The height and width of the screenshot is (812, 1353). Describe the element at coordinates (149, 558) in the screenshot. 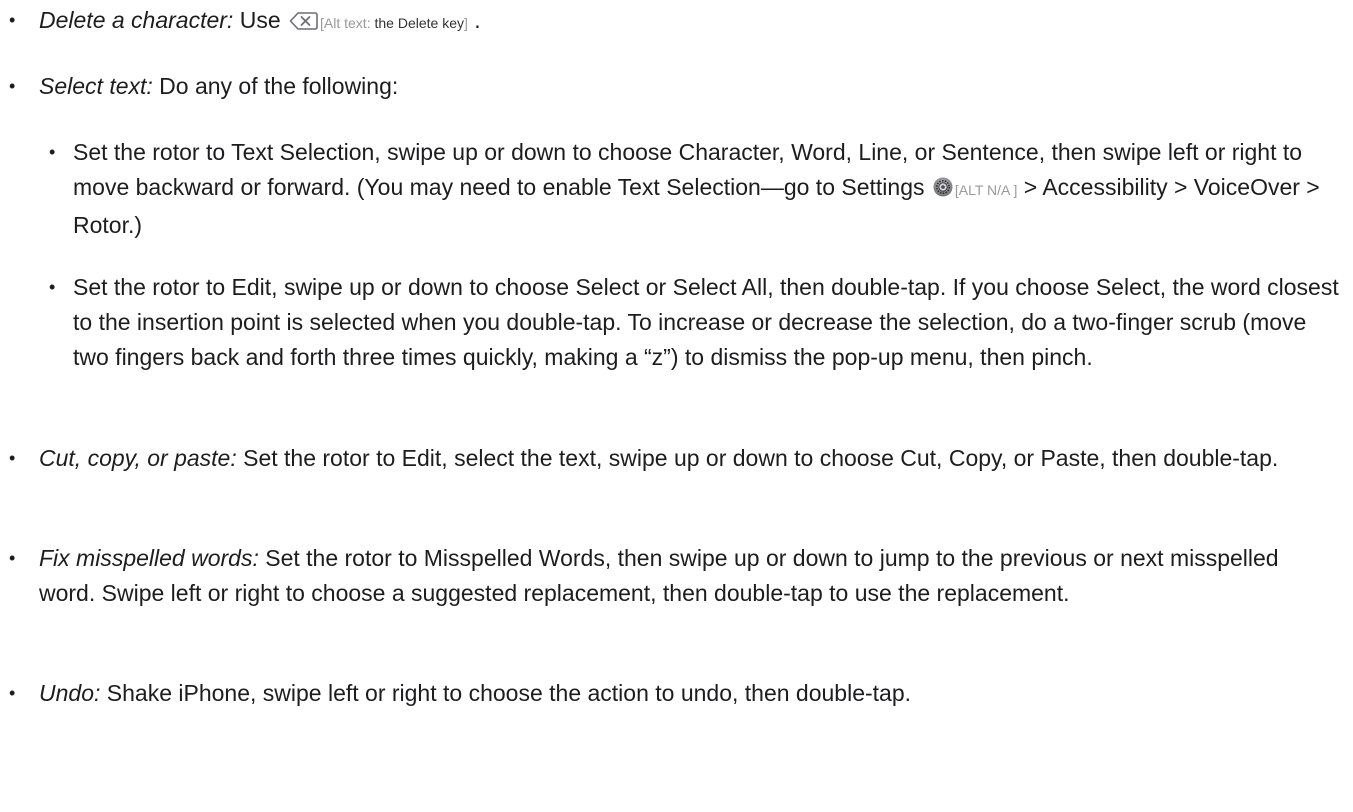

I see `item-label: Fix misspelled words:` at that location.